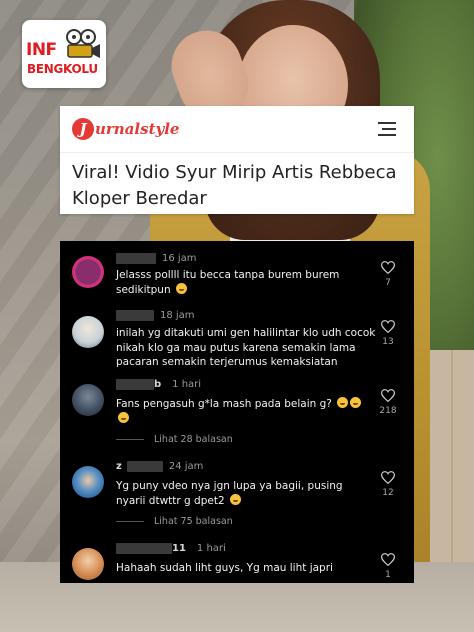 This screenshot has width=474, height=632. Describe the element at coordinates (244, 411) in the screenshot. I see `comment-text: Fans pengasuh g*la mash pada belain g?` at that location.